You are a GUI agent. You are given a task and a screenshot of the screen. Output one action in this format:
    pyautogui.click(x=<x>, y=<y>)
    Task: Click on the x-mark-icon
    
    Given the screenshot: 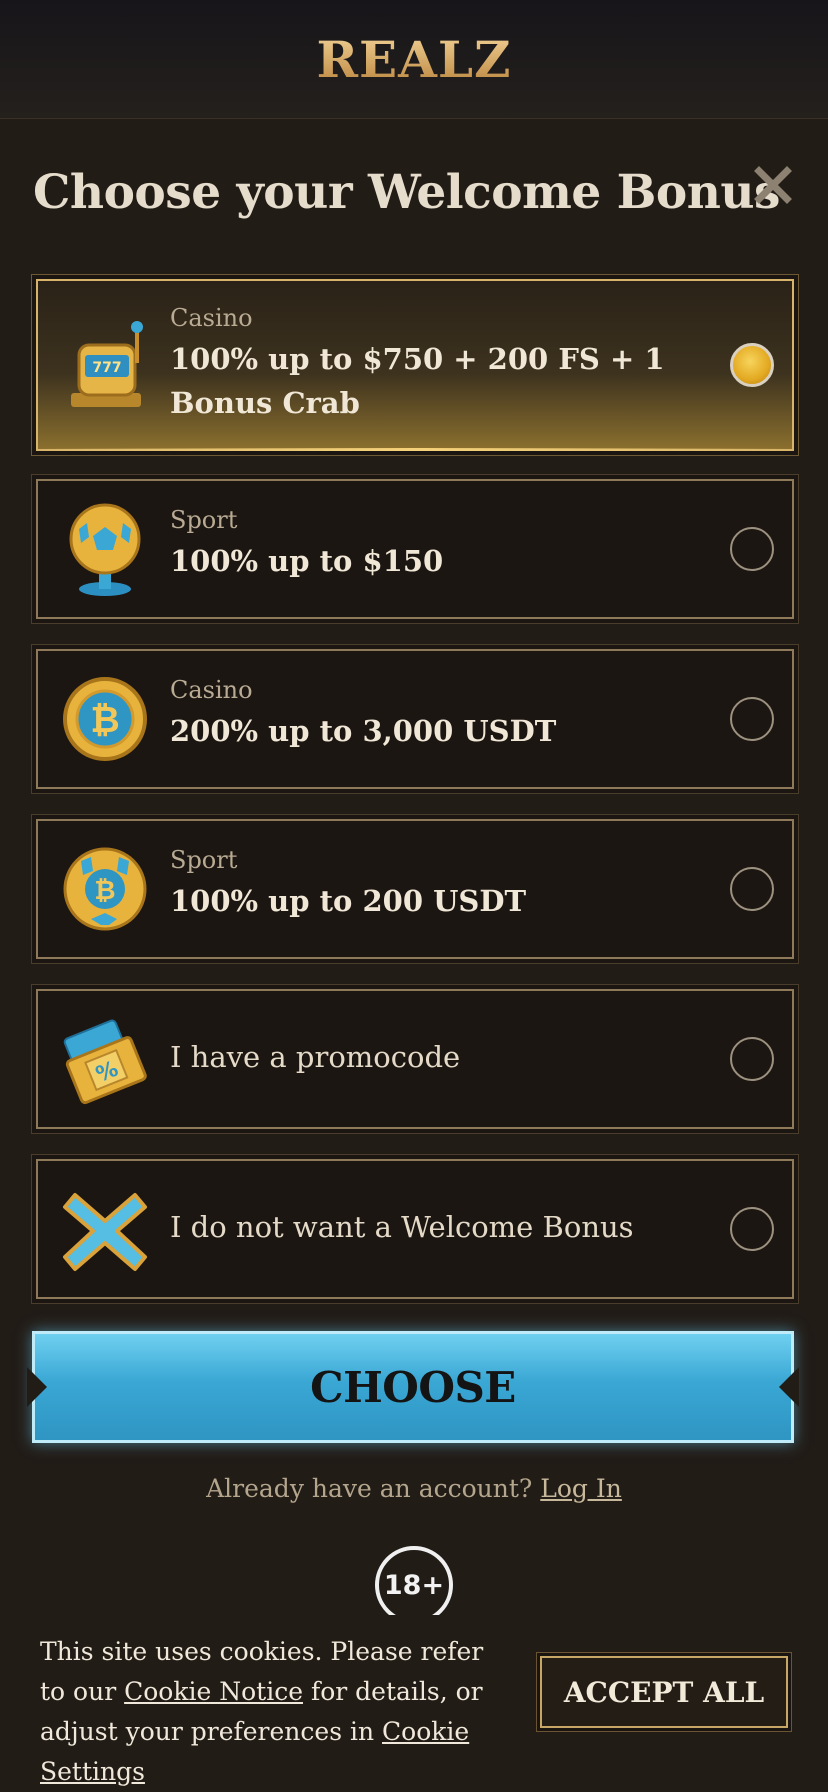 What is the action you would take?
    pyautogui.click(x=105, y=1229)
    